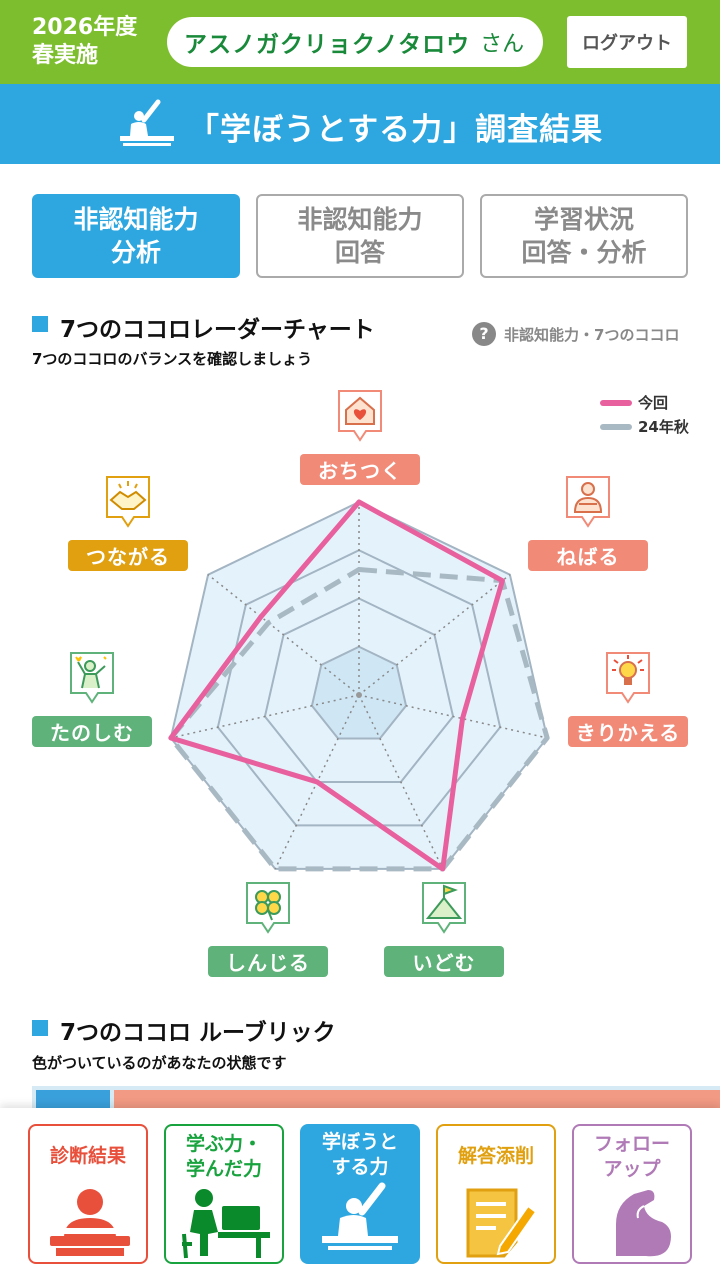 The height and width of the screenshot is (1280, 720). I want to click on clover-icon, so click(268, 908).